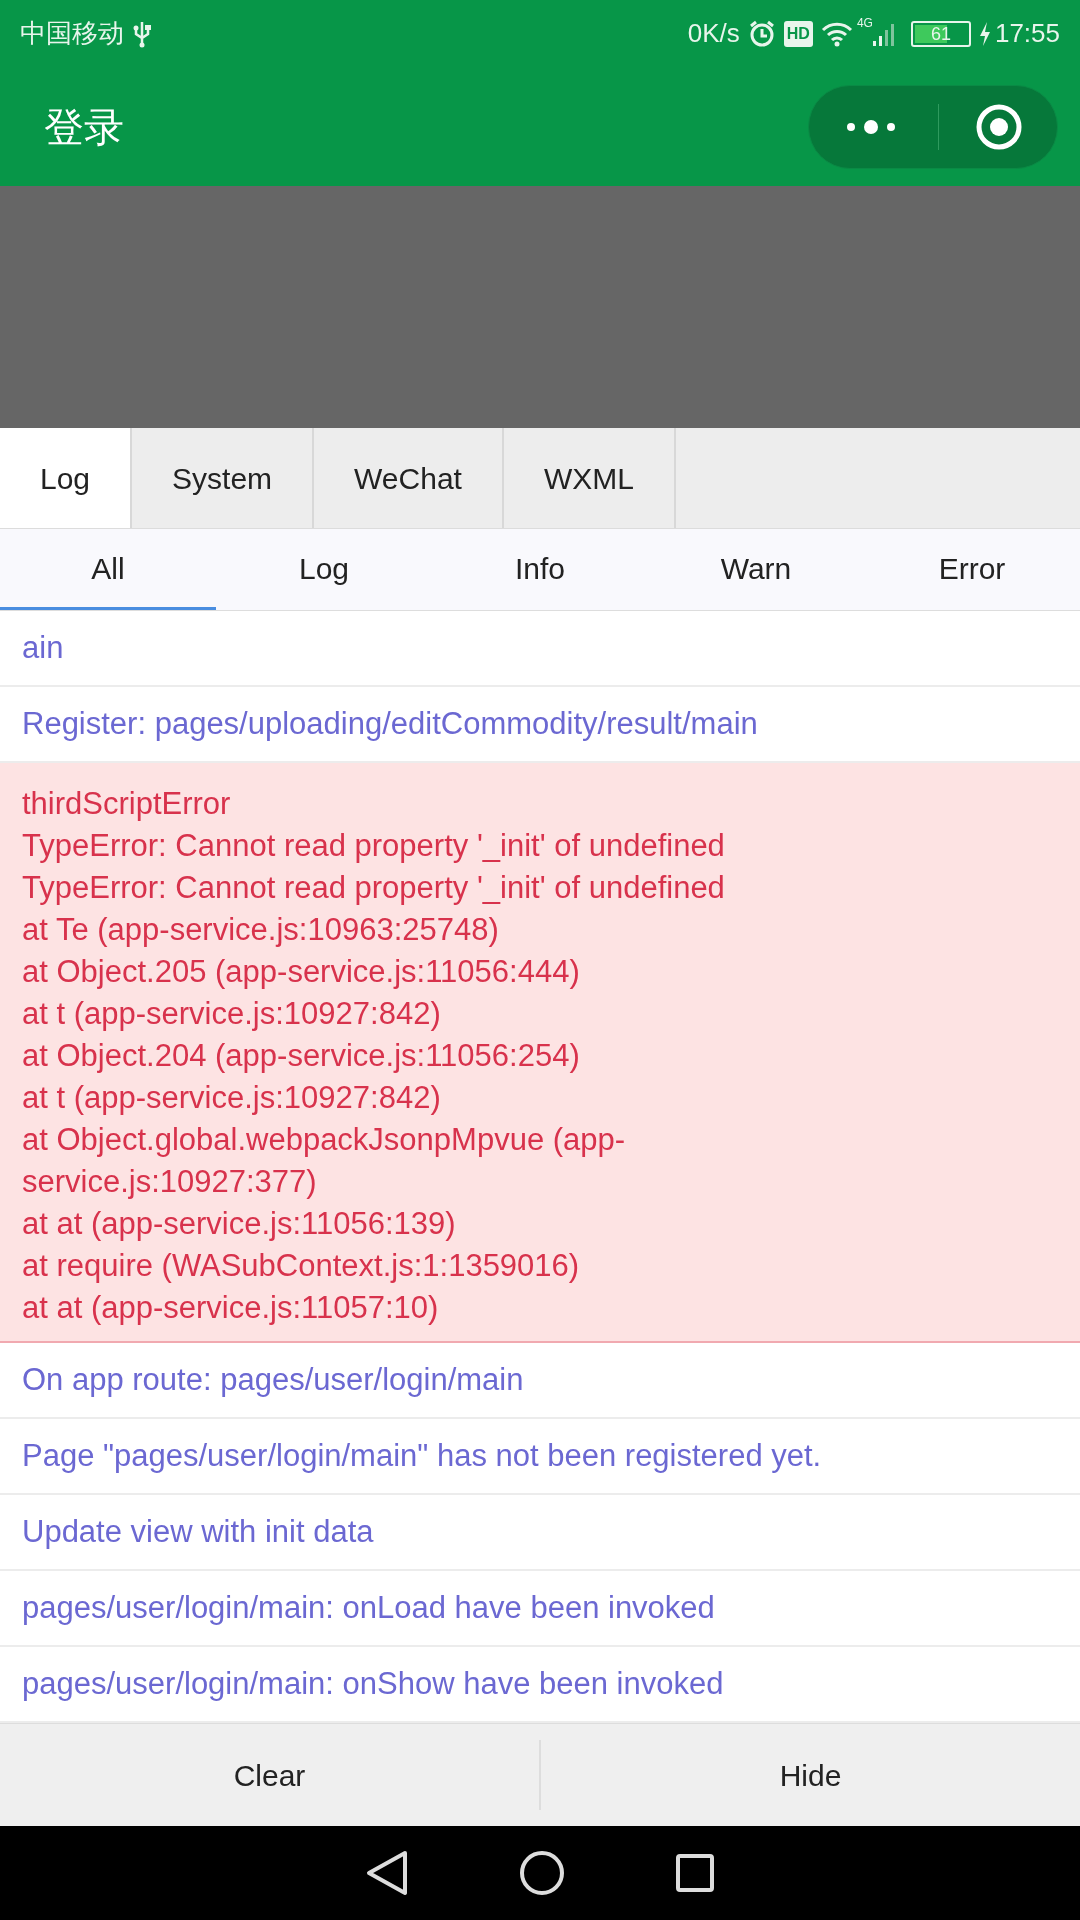 This screenshot has width=1080, height=1920. What do you see at coordinates (127, 804) in the screenshot?
I see `error-line: thirdScriptError` at bounding box center [127, 804].